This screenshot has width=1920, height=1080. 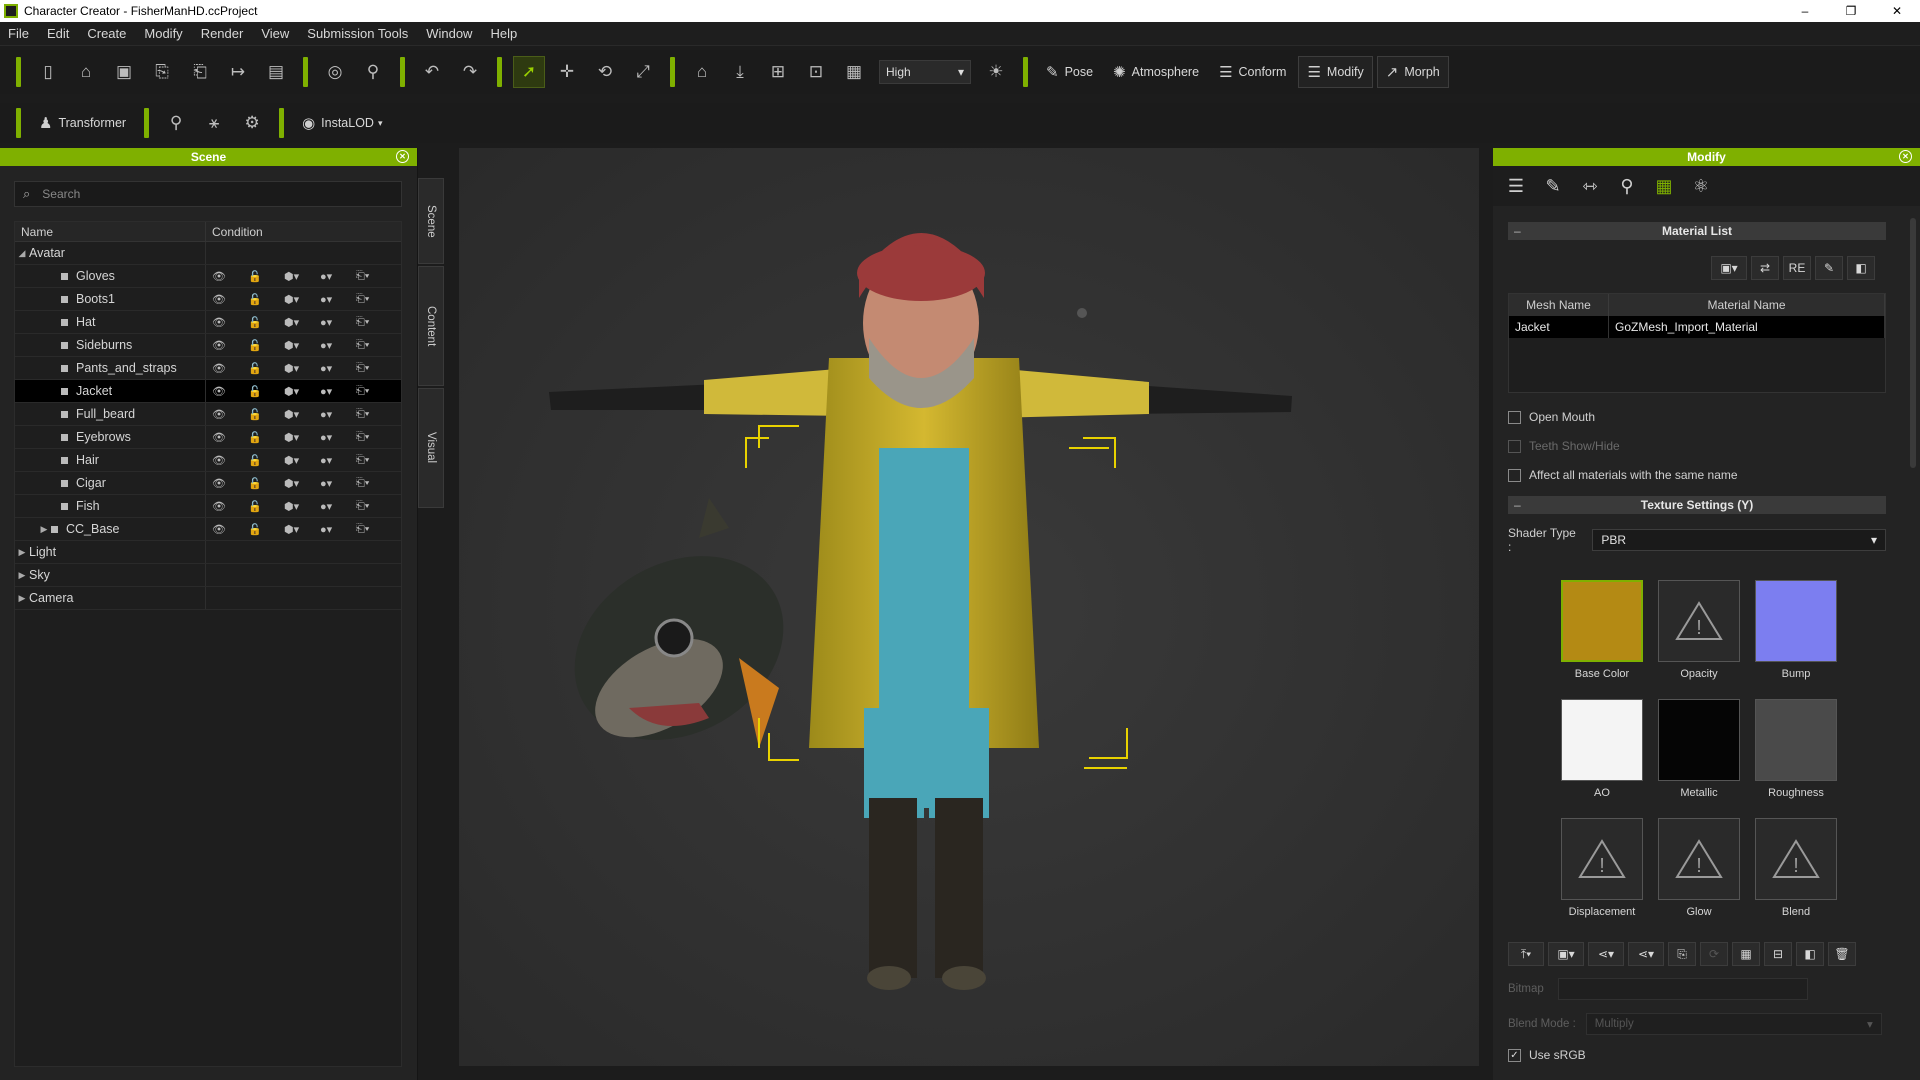 What do you see at coordinates (208, 552) in the screenshot?
I see `tree-row-light: ▶ Light` at bounding box center [208, 552].